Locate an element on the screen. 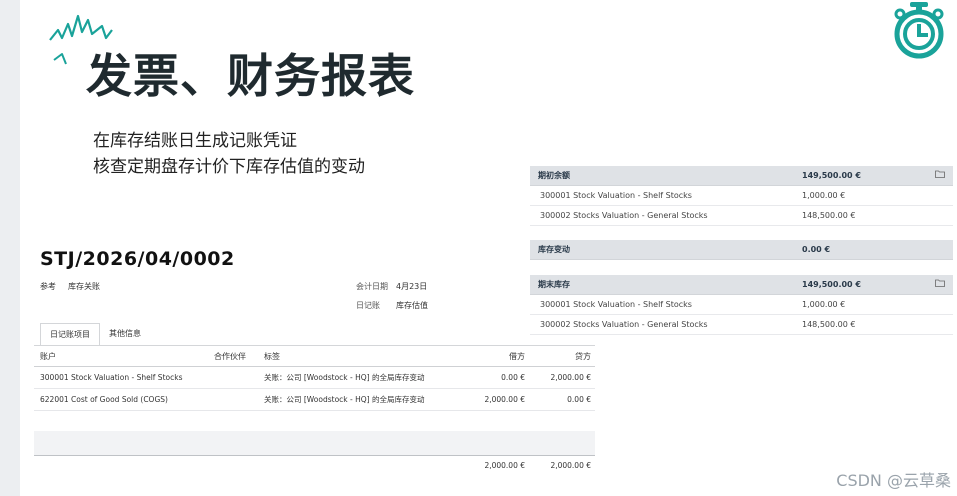 This screenshot has width=957, height=496. col-debit: 借方 is located at coordinates (517, 356).